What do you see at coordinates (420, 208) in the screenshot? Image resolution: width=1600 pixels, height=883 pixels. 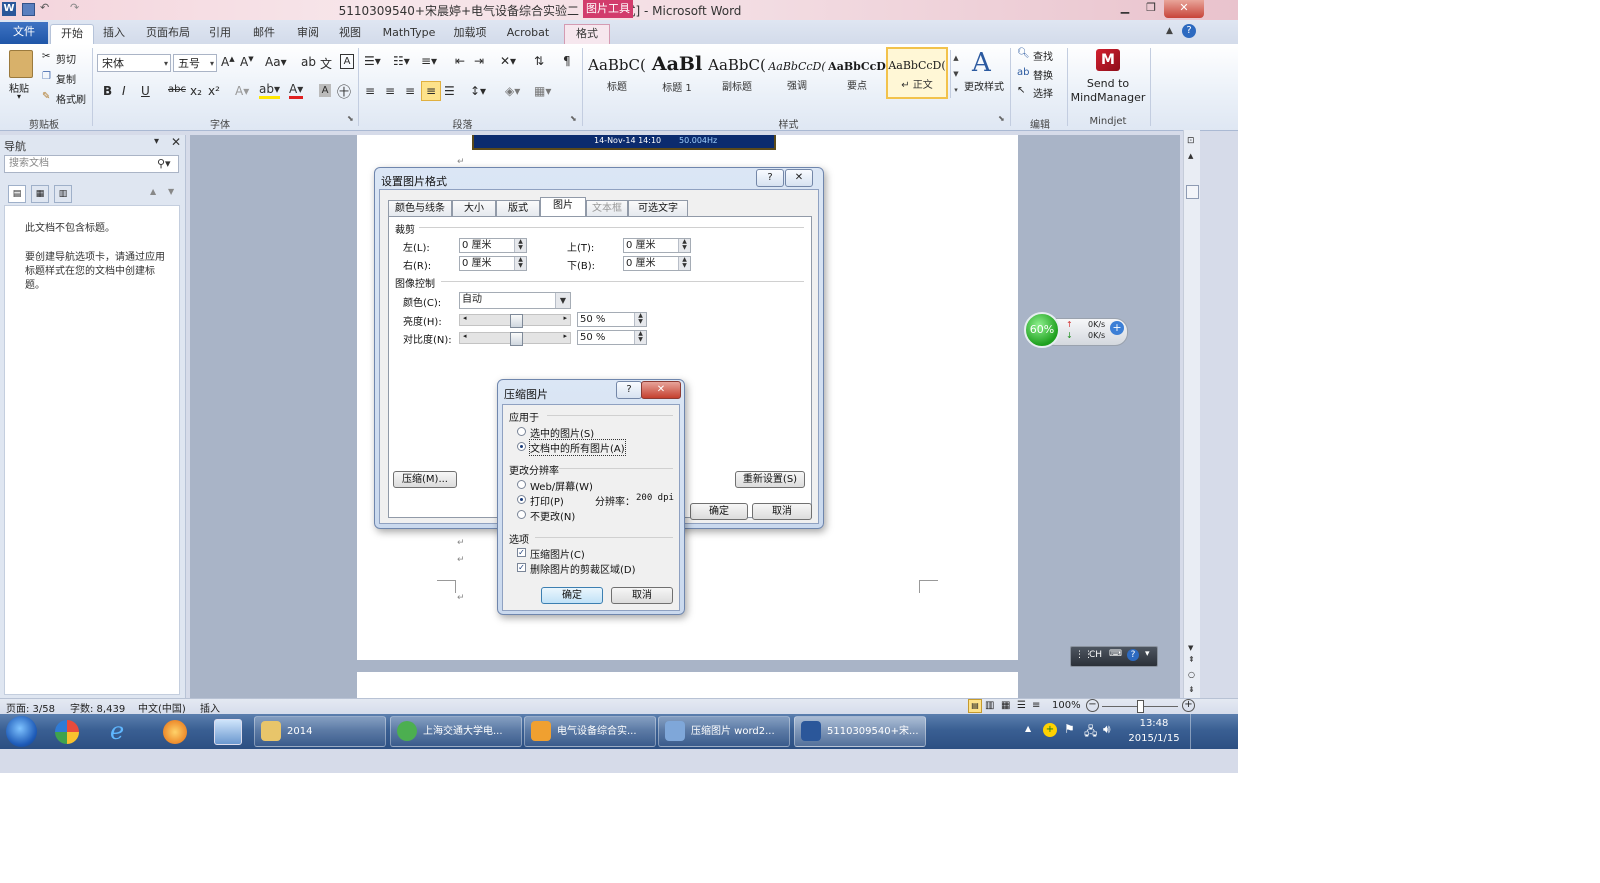 I see `tab-colors-lines: 颜色与线条` at bounding box center [420, 208].